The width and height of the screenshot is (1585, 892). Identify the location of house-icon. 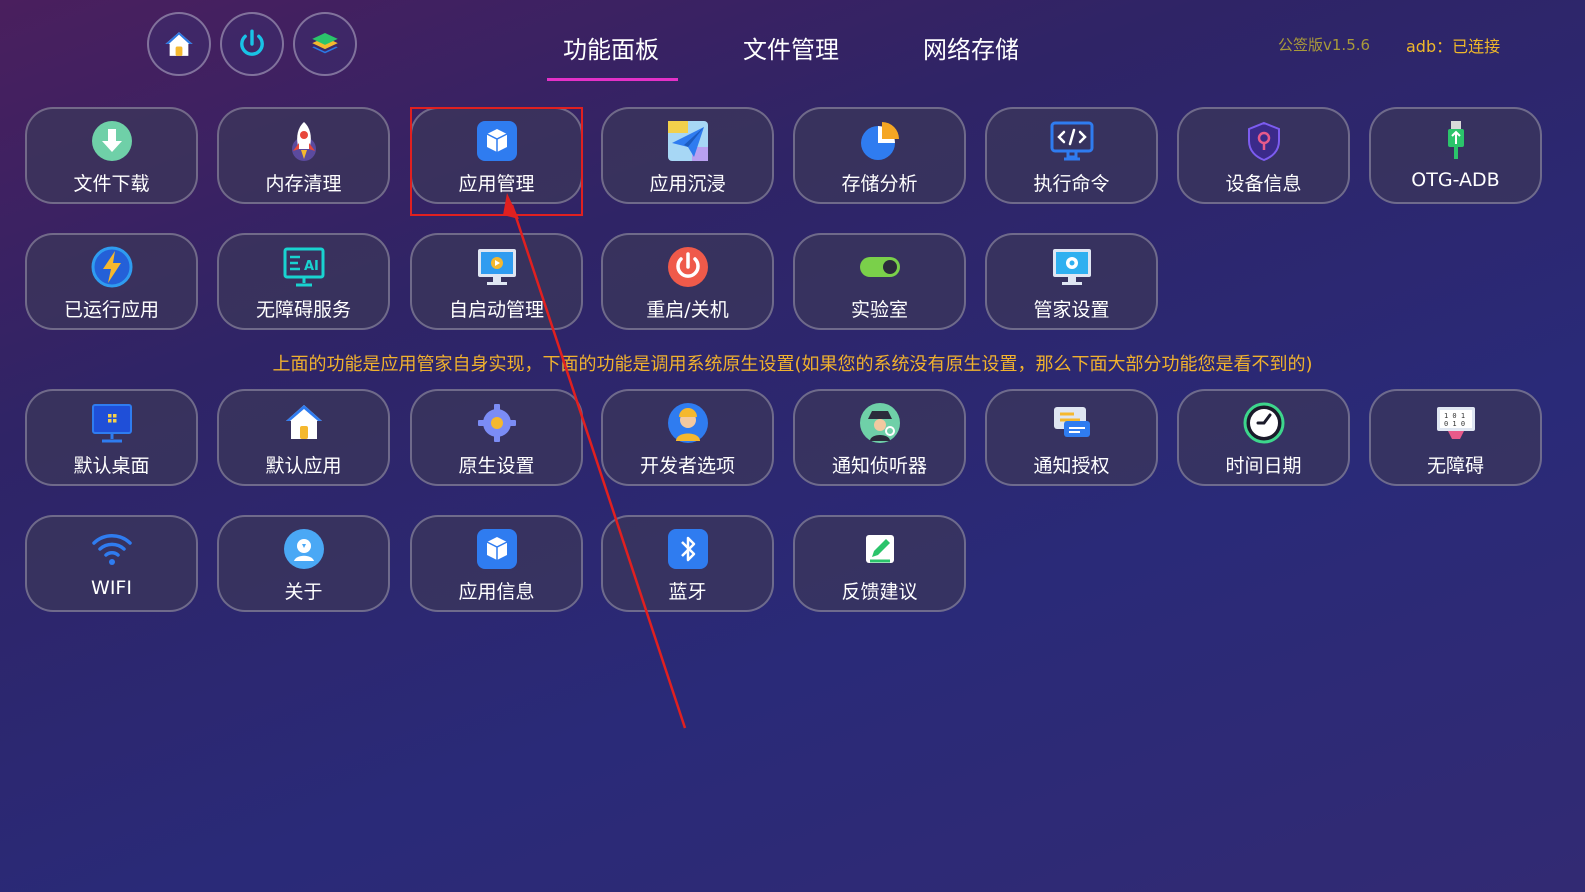
(303, 422).